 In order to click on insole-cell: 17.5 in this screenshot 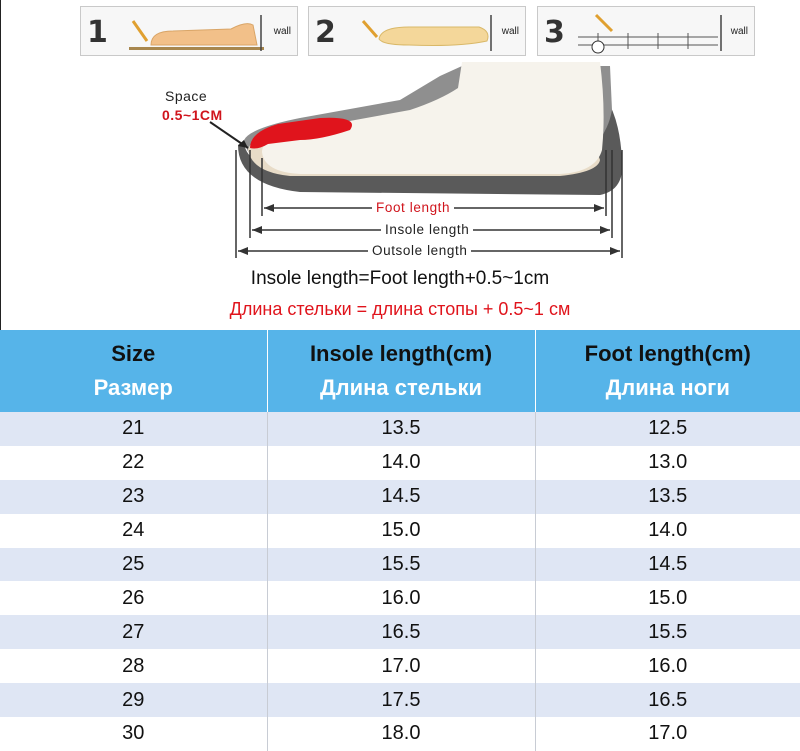, I will do `click(401, 700)`.